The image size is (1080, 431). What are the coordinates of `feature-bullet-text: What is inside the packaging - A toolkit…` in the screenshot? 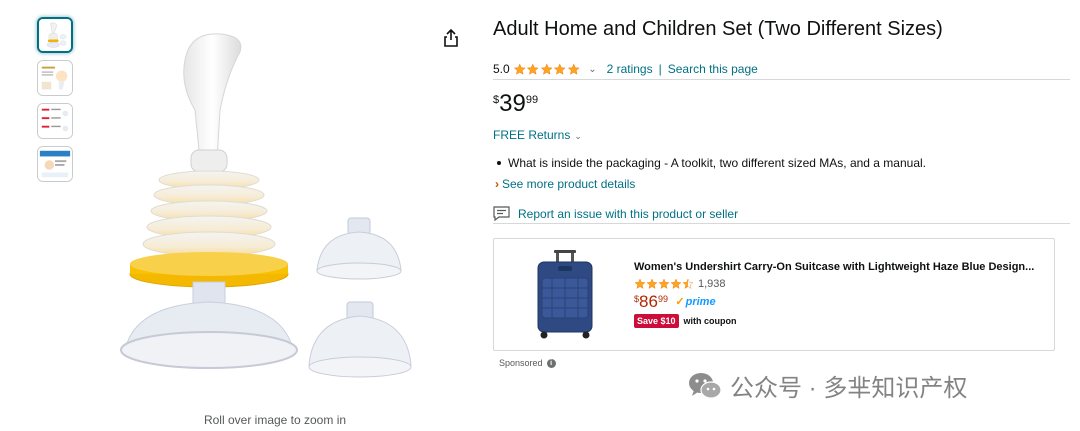 It's located at (717, 163).